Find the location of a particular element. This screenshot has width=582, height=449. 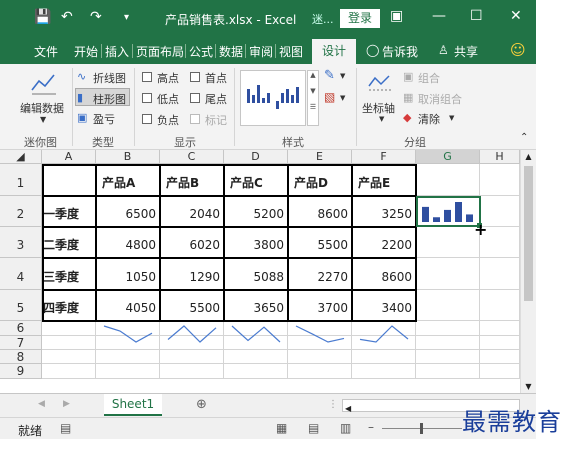

style-preview-icon is located at coordinates (273, 97).